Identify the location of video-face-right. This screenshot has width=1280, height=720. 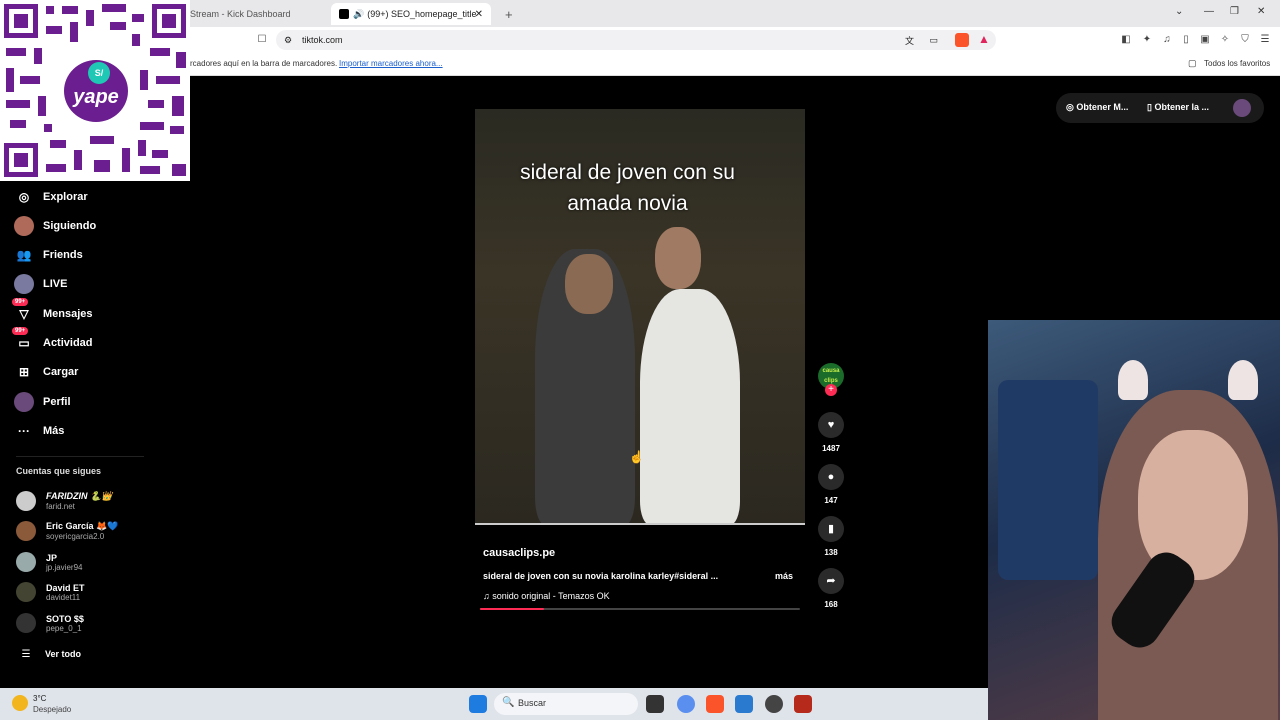
(678, 258).